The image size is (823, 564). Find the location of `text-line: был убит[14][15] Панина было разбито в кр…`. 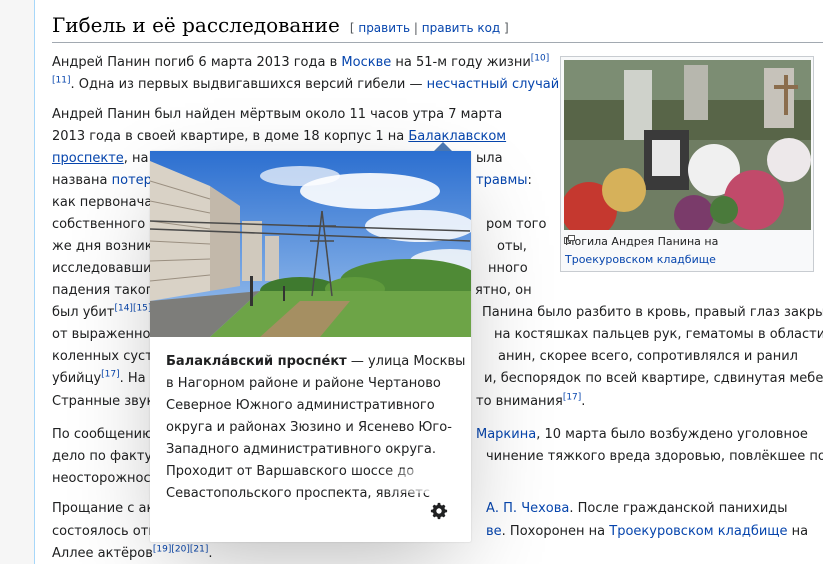

text-line: был убит[14][15] Панина было разбито в кр… is located at coordinates (437, 311).